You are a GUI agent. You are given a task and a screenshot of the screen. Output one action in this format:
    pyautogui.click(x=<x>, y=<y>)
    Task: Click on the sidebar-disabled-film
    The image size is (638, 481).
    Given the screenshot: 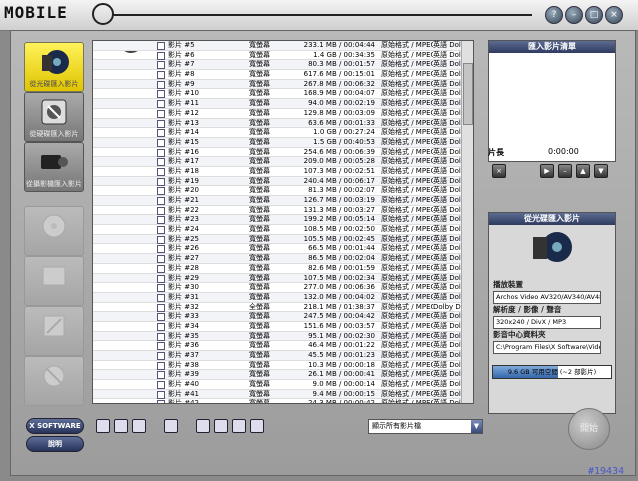 What is the action you would take?
    pyautogui.click(x=54, y=281)
    